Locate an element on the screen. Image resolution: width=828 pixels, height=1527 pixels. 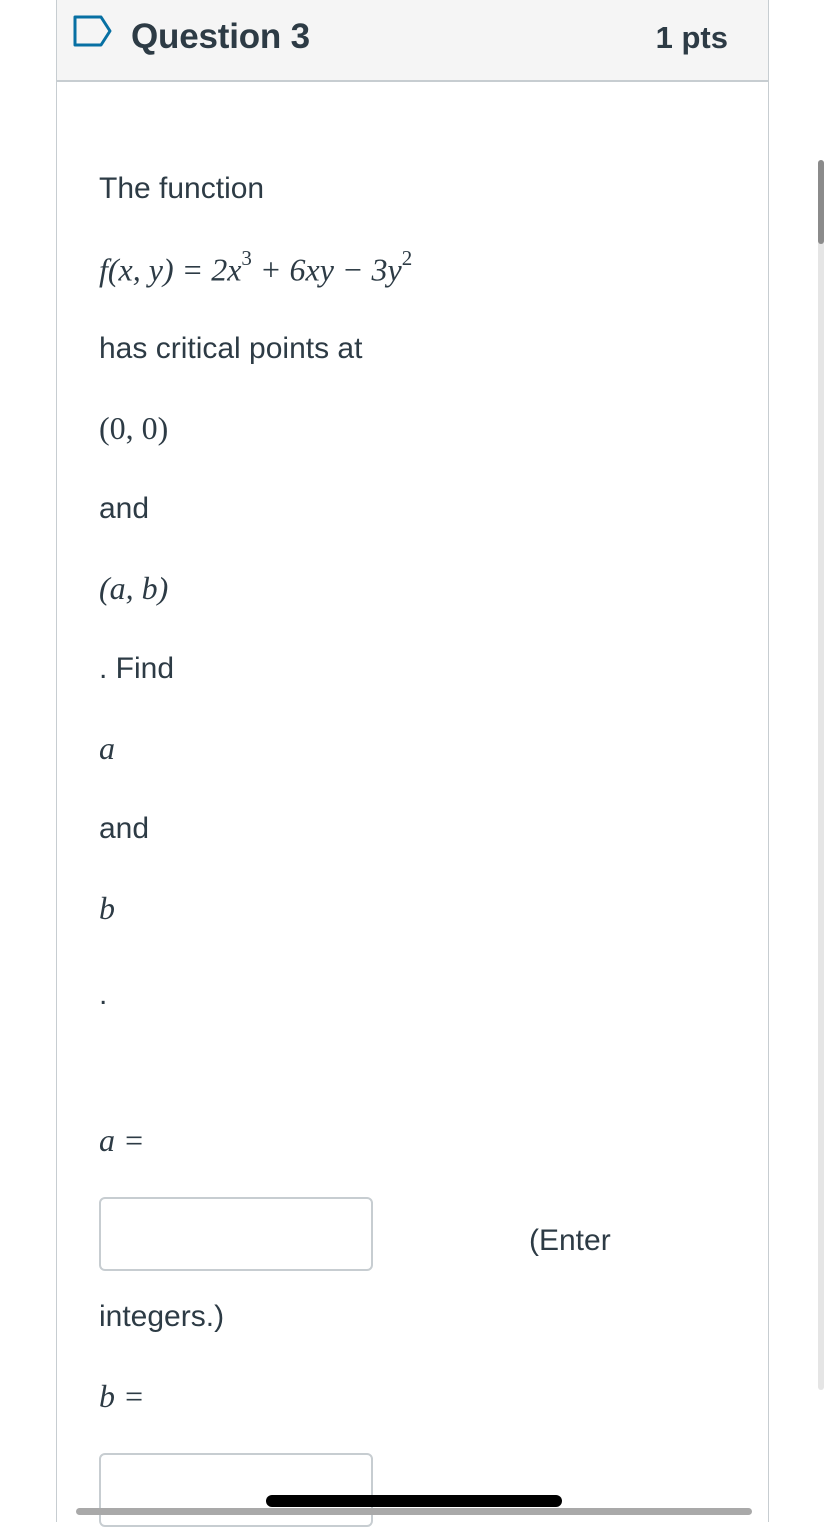
answer-a-input is located at coordinates (236, 1234).